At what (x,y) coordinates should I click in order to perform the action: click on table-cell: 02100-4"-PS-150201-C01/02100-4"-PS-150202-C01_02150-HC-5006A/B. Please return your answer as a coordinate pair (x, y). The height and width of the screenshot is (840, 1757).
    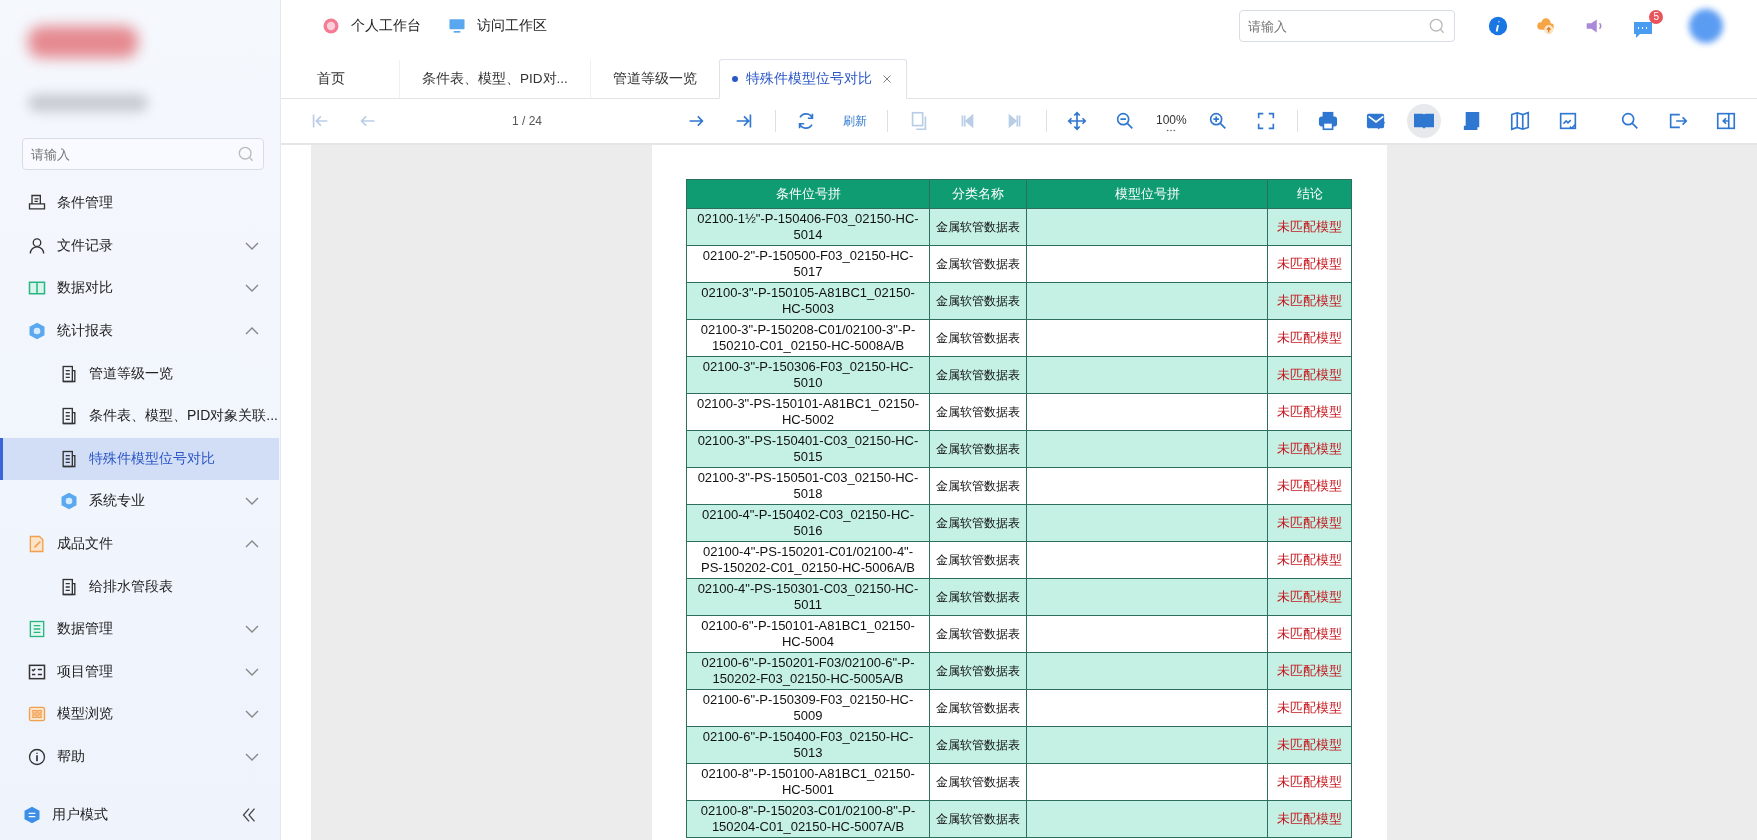
    Looking at the image, I should click on (808, 560).